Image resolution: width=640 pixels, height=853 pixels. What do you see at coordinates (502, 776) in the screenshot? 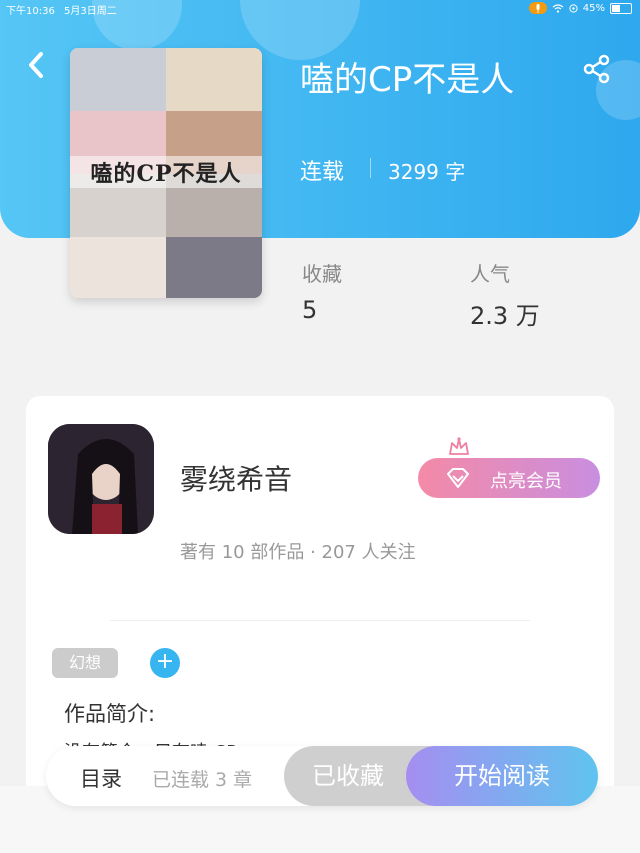
I see `start-reading-button: 开始阅读` at bounding box center [502, 776].